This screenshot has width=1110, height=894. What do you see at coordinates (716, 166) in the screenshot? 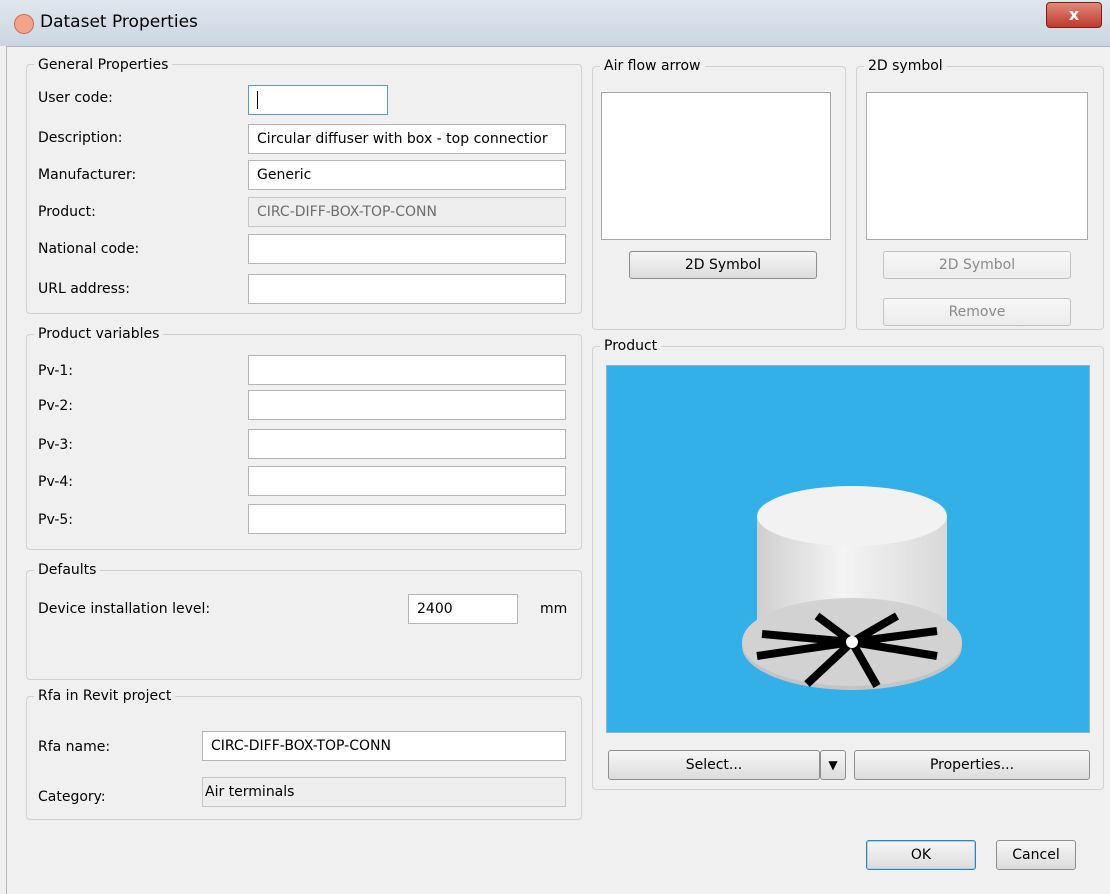
I see `air-flow-arrow-preview` at bounding box center [716, 166].